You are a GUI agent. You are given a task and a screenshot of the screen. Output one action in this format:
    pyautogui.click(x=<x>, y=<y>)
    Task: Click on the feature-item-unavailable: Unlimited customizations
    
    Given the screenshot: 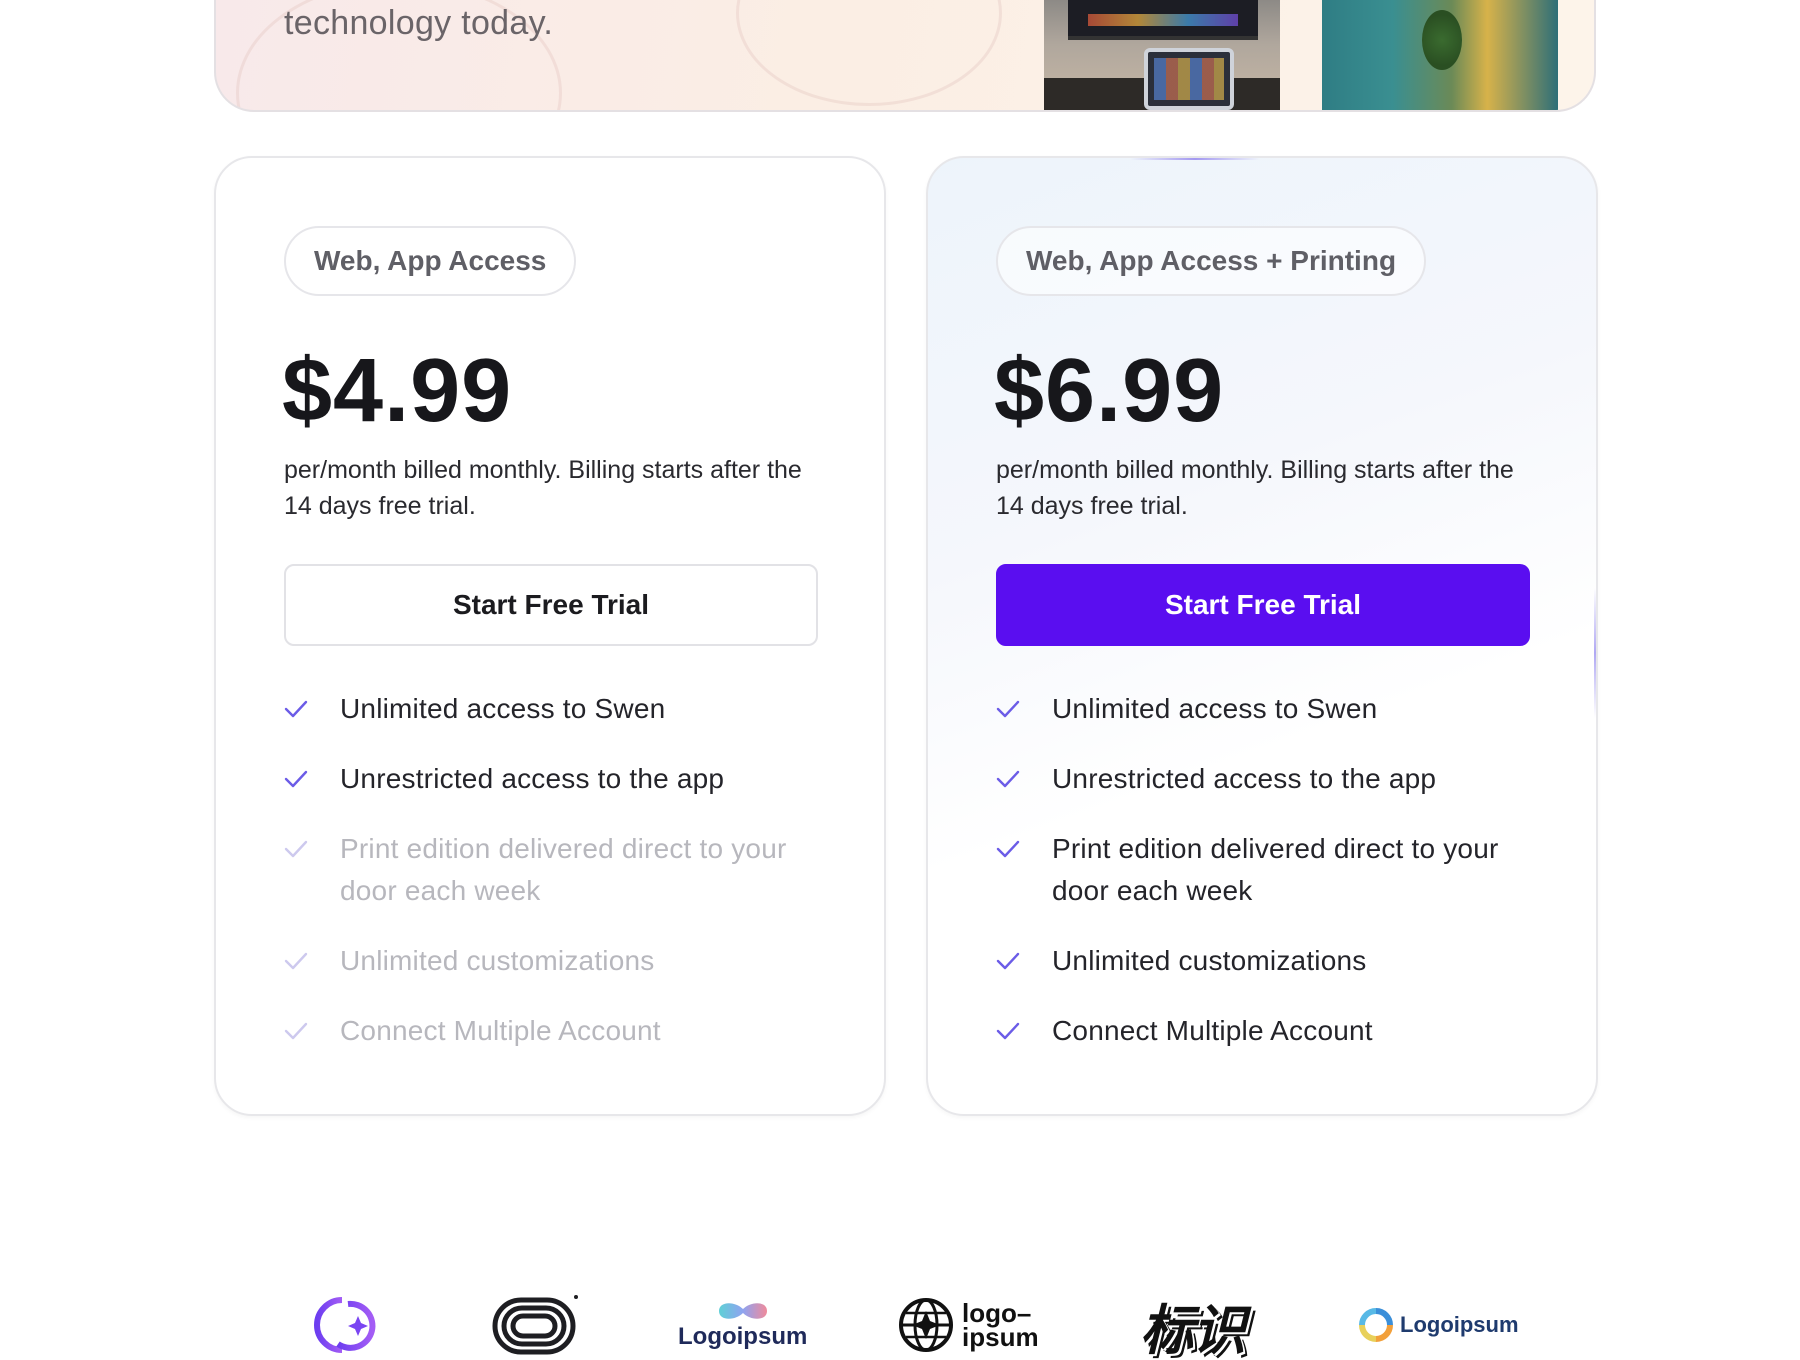 What is the action you would take?
    pyautogui.click(x=564, y=961)
    